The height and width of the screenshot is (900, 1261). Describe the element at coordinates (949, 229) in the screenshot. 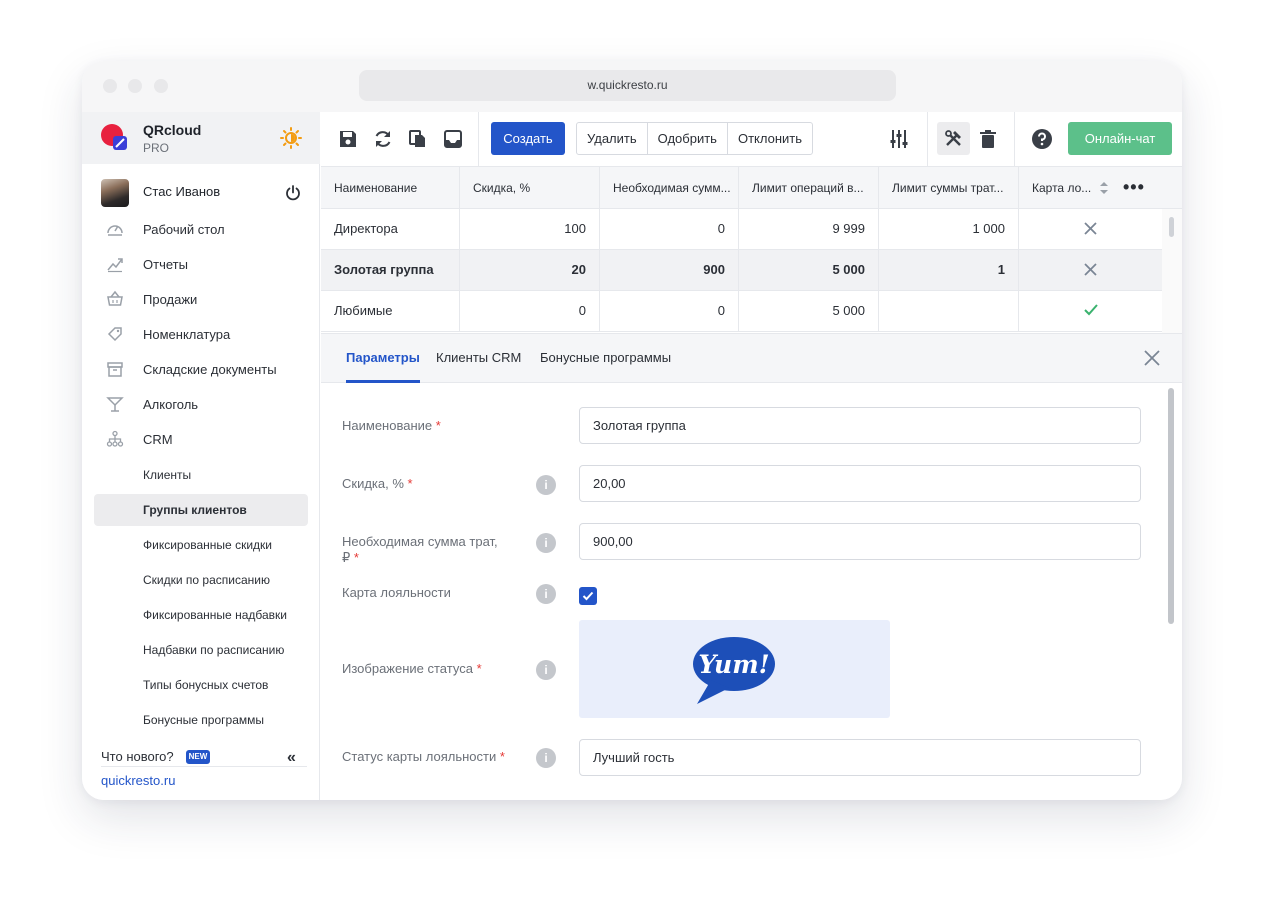

I see `table-cell: 1 000` at that location.